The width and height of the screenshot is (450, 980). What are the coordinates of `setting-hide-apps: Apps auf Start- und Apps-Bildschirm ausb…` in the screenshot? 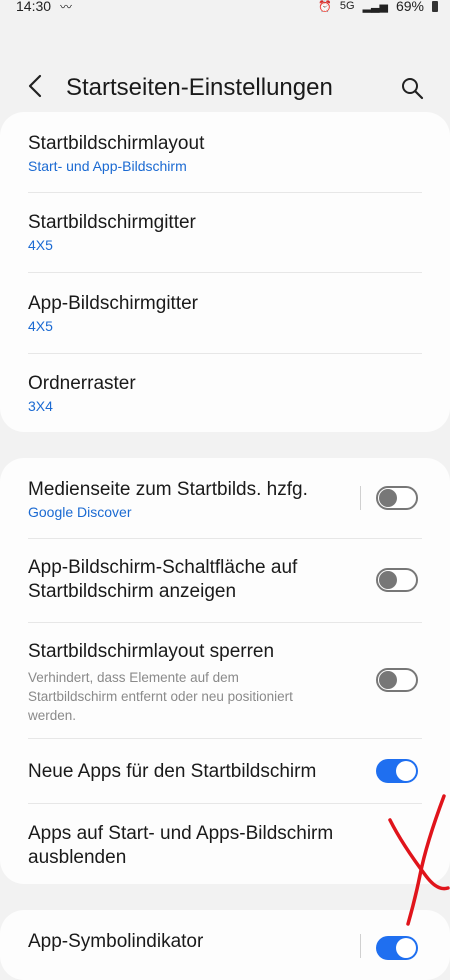 It's located at (204, 846).